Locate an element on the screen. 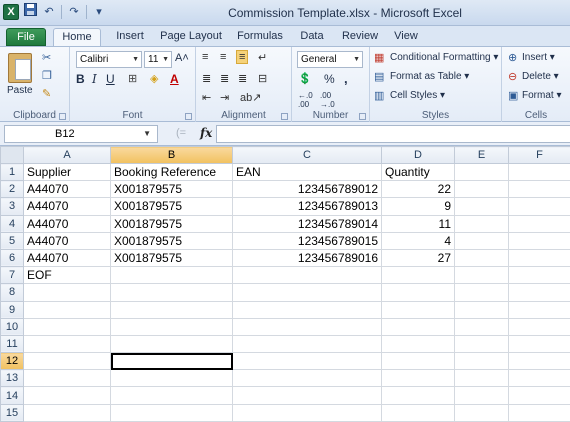 The image size is (570, 422). row-header-selected: 12 is located at coordinates (12, 361).